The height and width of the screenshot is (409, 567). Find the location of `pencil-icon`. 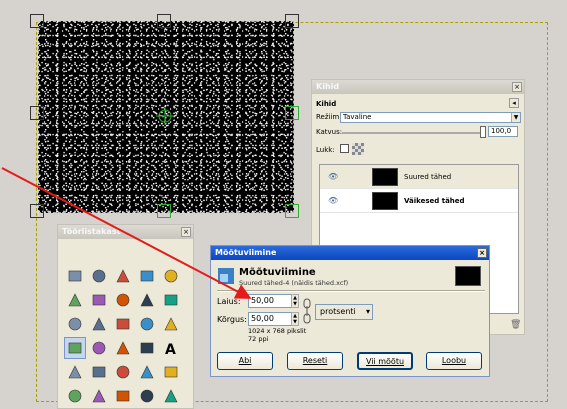

pencil-icon is located at coordinates (123, 372).